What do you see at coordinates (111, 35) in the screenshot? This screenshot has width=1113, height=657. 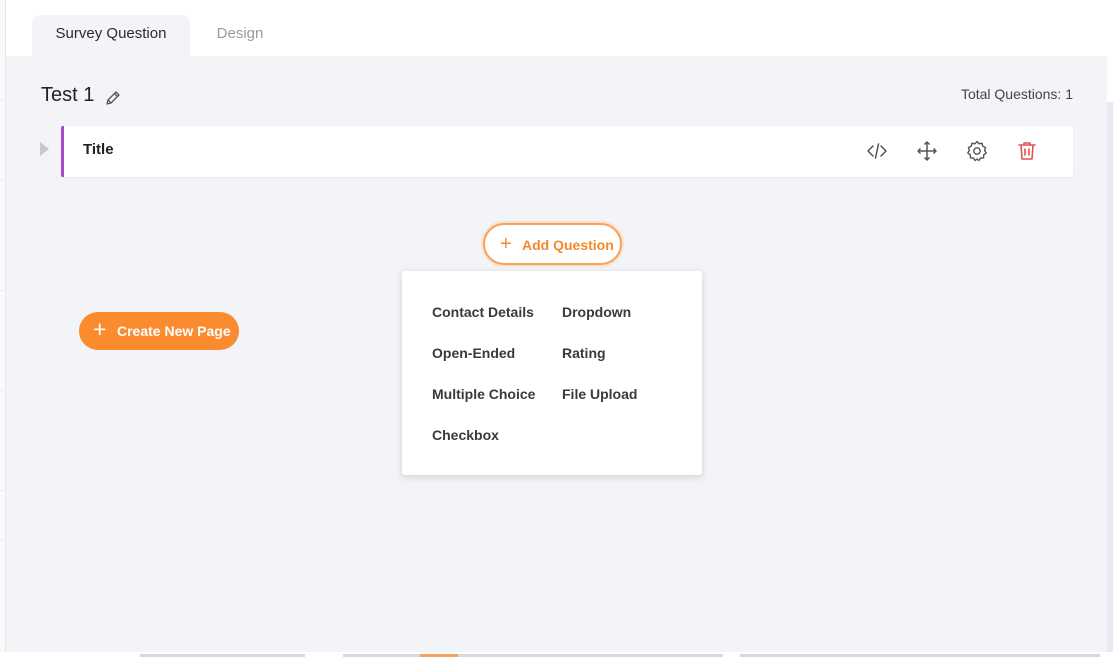 I see `tab-survey-question: Survey Question` at bounding box center [111, 35].